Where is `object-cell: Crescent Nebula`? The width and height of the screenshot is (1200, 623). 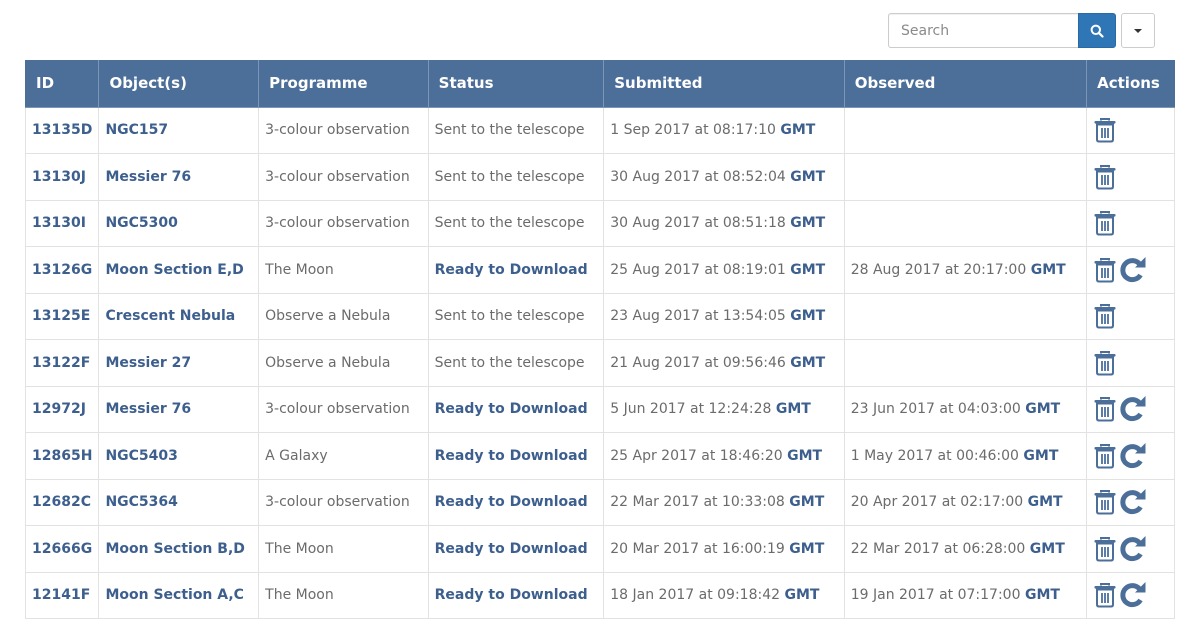 object-cell: Crescent Nebula is located at coordinates (179, 316).